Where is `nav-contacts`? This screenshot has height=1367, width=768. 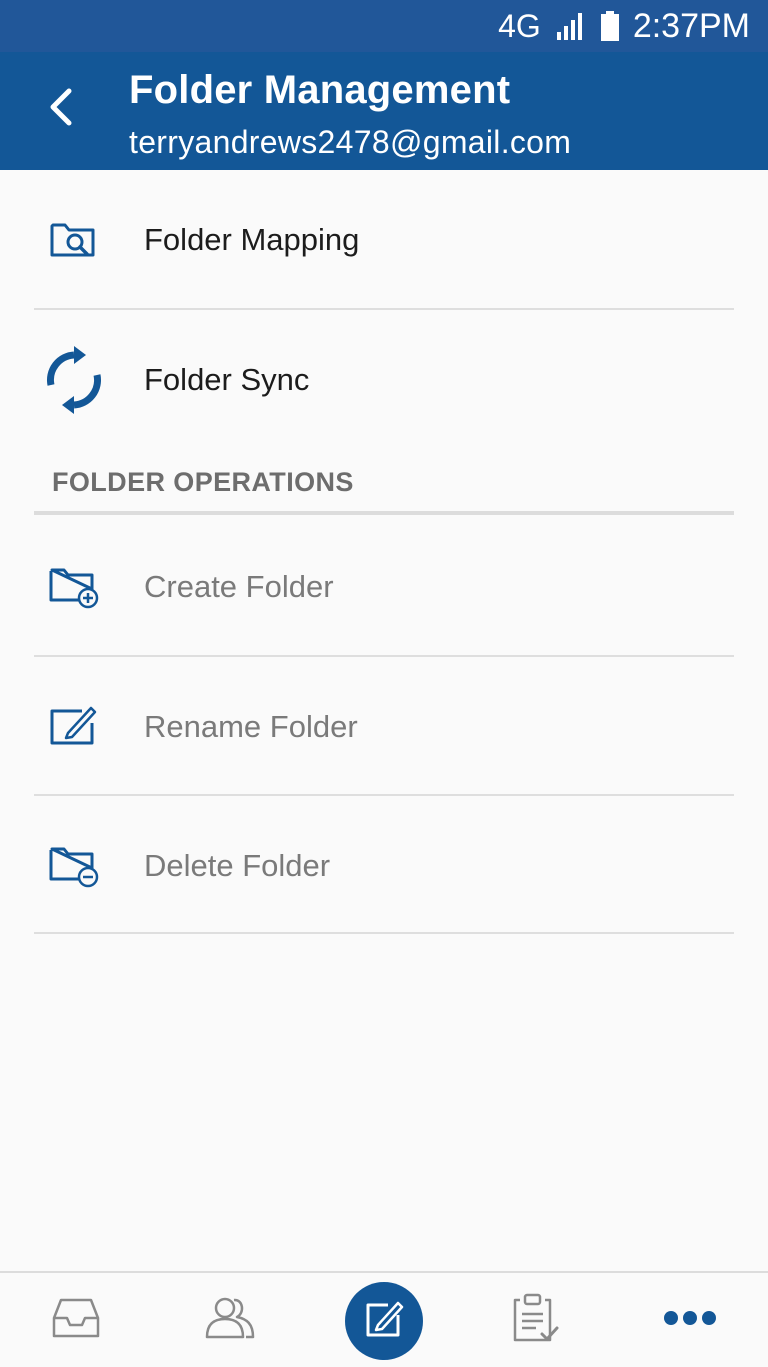
nav-contacts is located at coordinates (230, 1320).